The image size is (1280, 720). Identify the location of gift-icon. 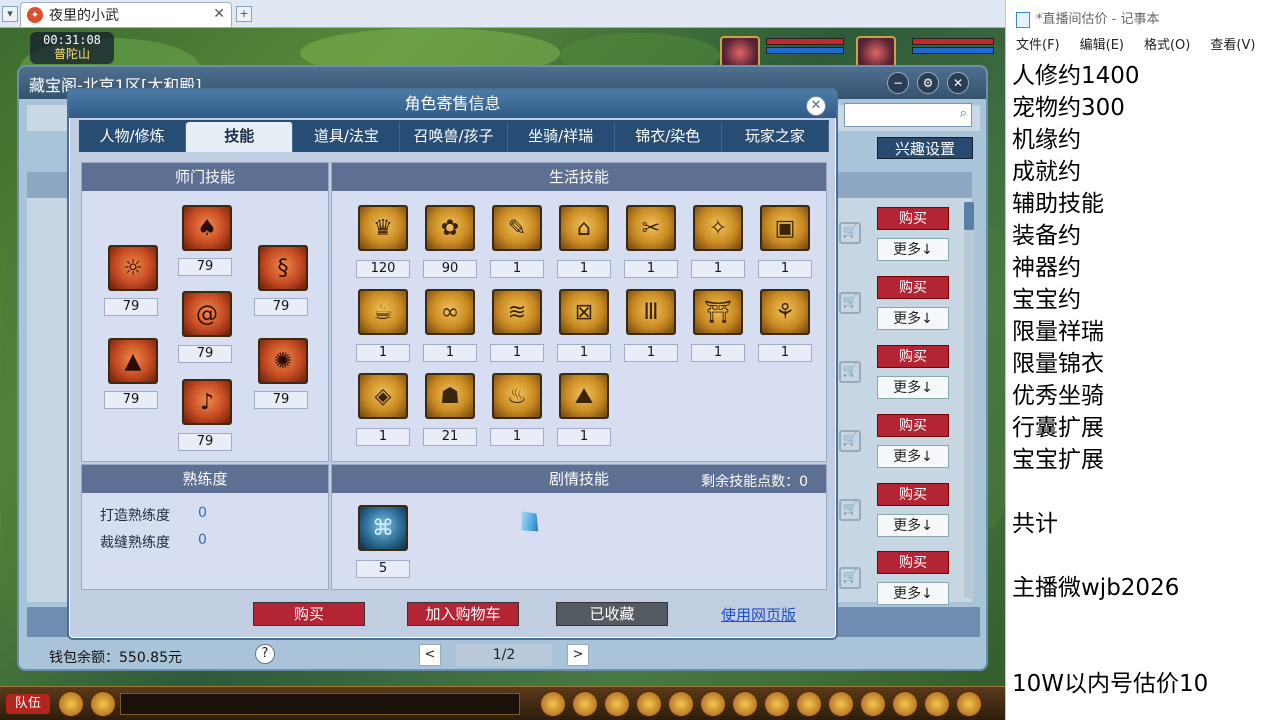
(617, 704).